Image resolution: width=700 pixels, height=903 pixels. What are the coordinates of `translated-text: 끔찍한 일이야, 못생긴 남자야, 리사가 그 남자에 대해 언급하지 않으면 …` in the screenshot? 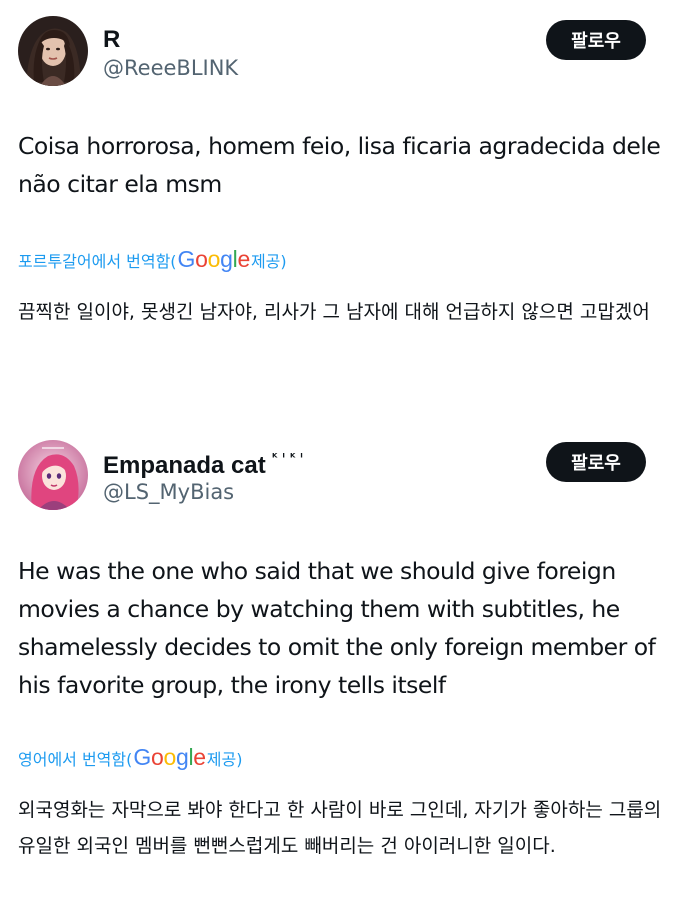 It's located at (334, 312).